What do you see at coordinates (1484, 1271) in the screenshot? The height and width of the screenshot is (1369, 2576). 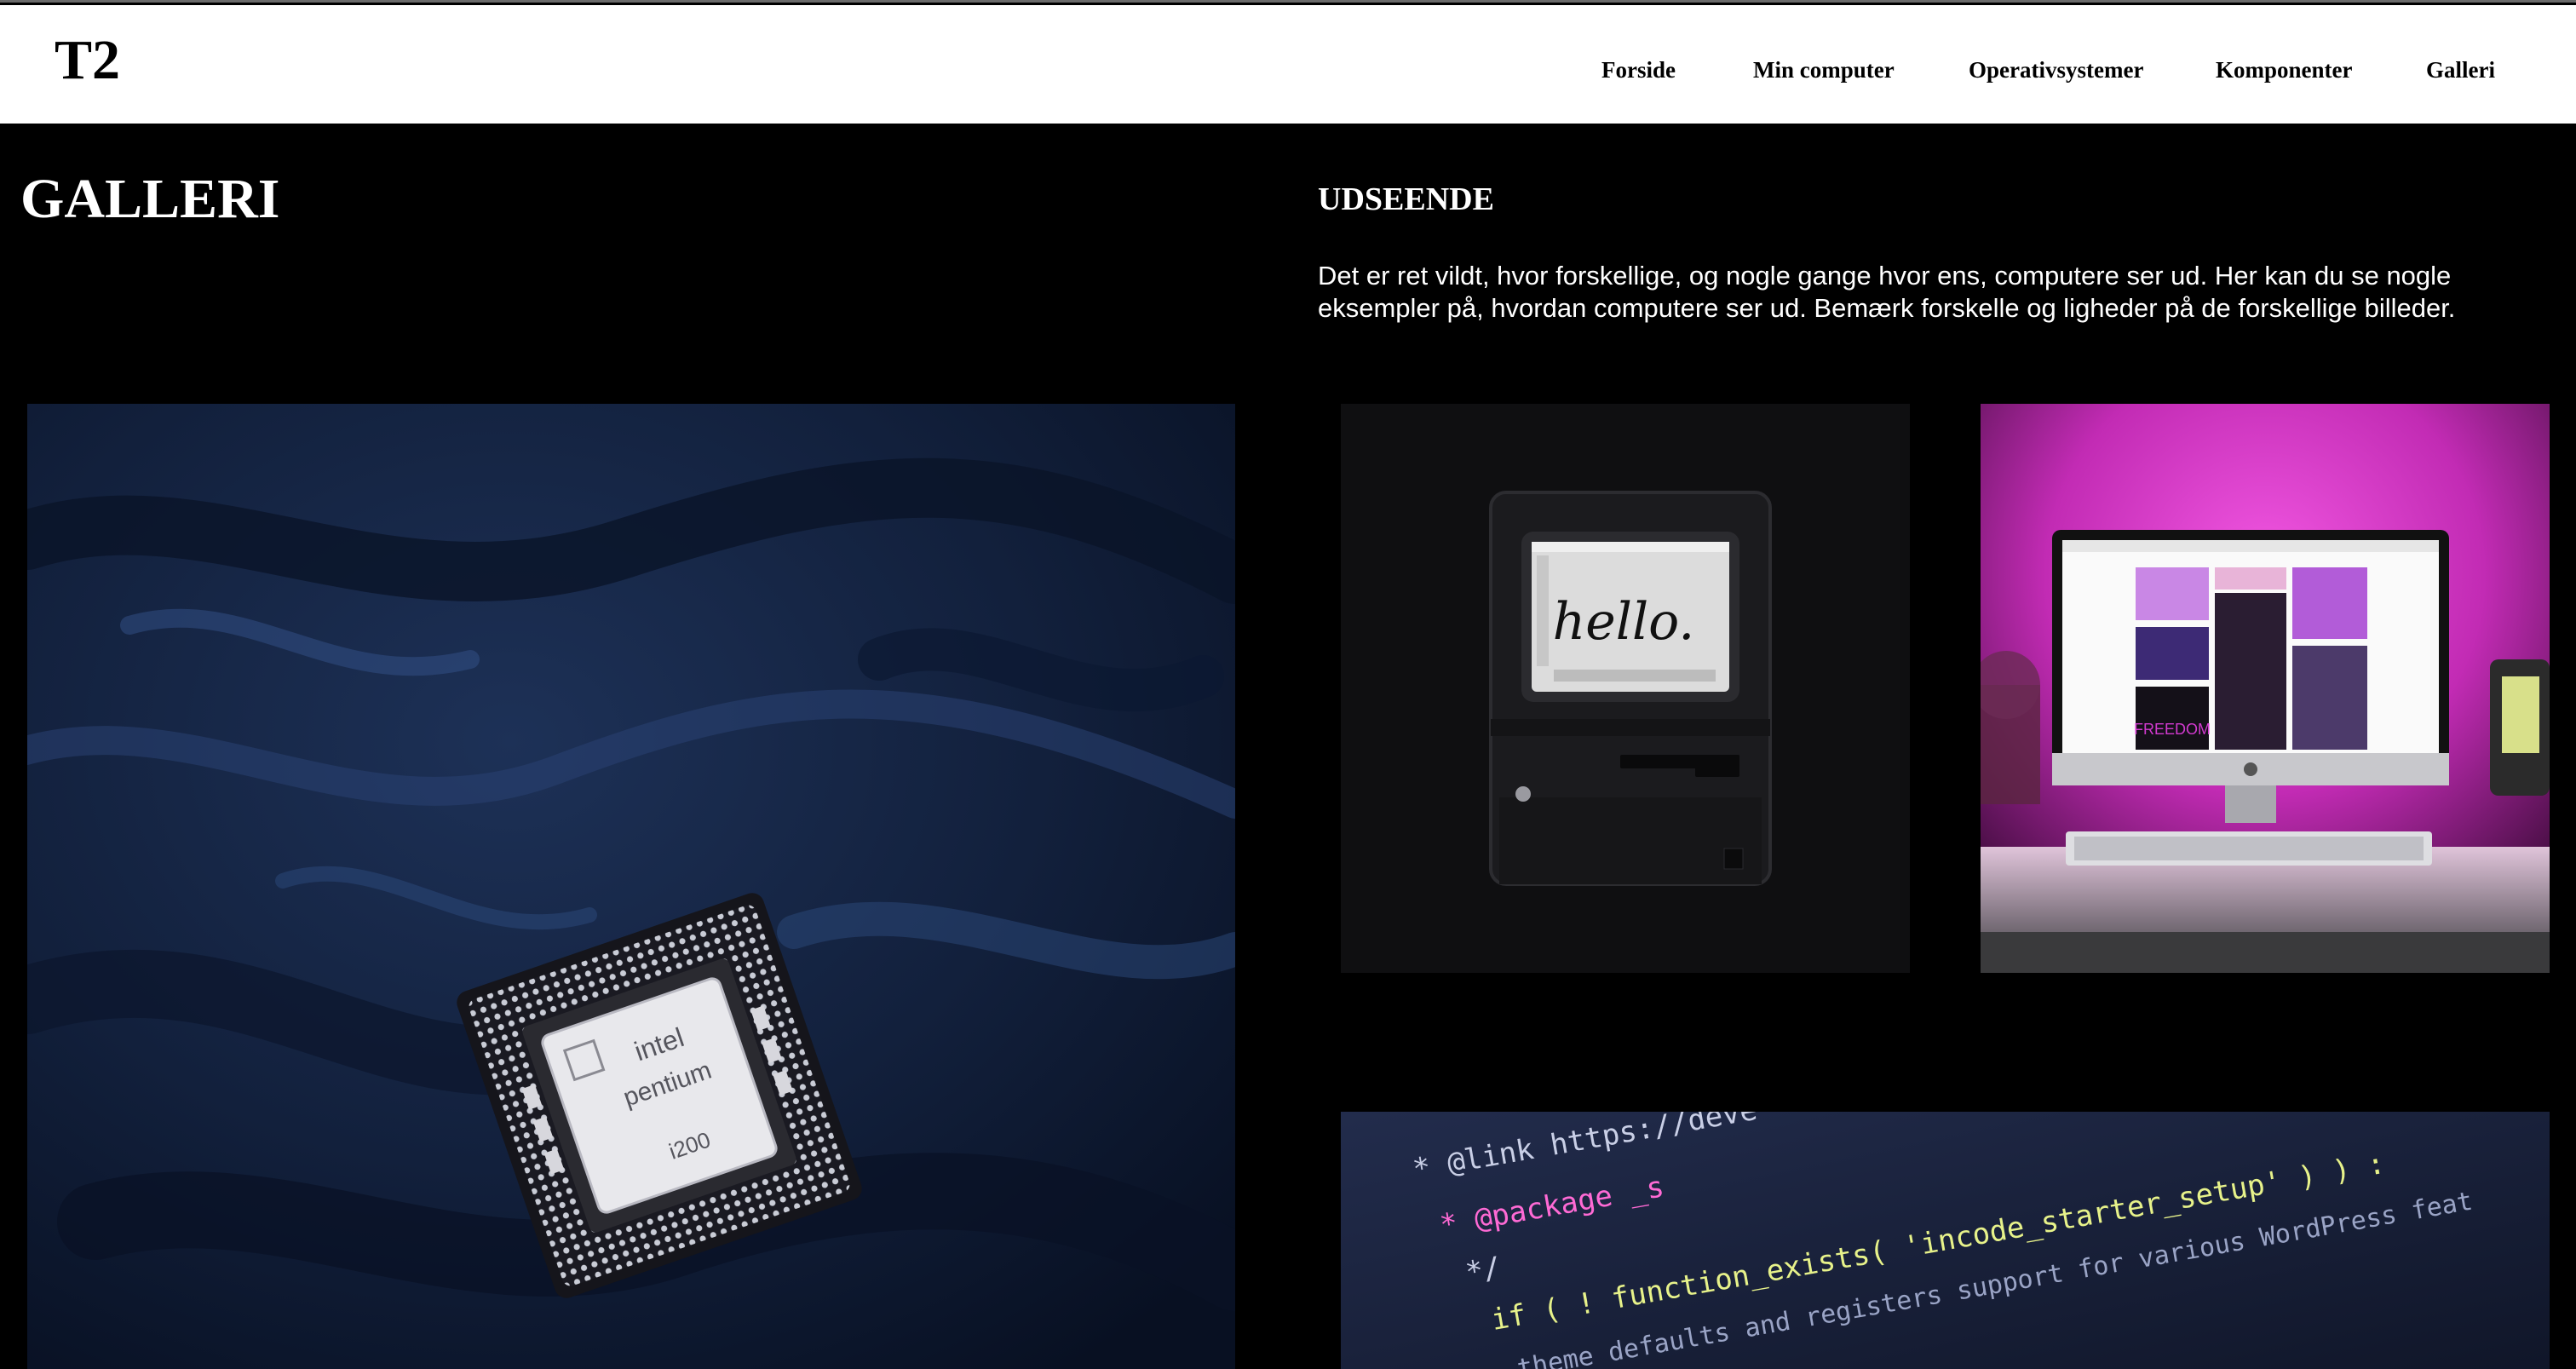 I see `code-line-3: */` at bounding box center [1484, 1271].